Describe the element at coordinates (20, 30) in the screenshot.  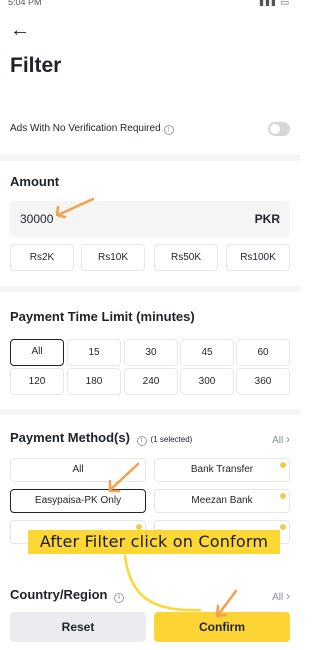
I see `back-arrow-icon: ←` at that location.